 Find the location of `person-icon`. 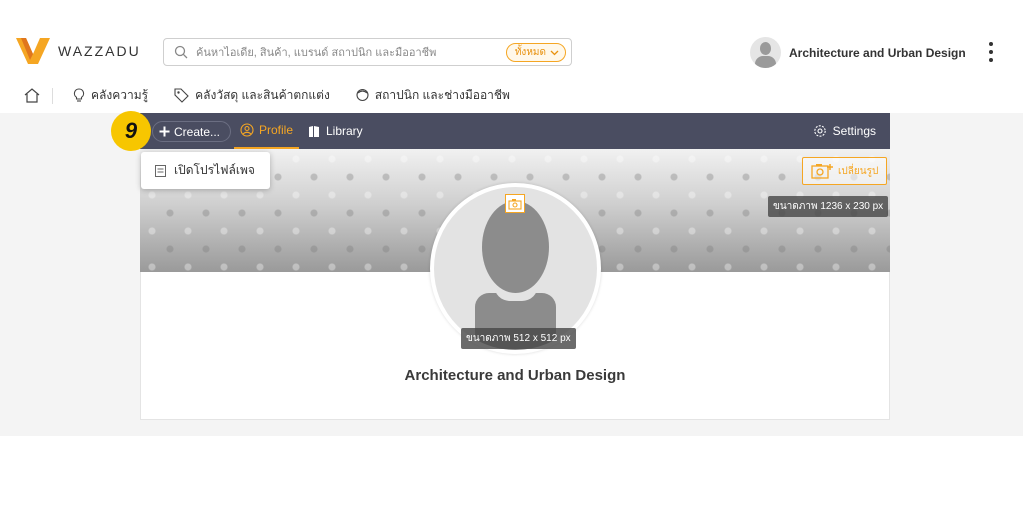

person-icon is located at coordinates (362, 95).